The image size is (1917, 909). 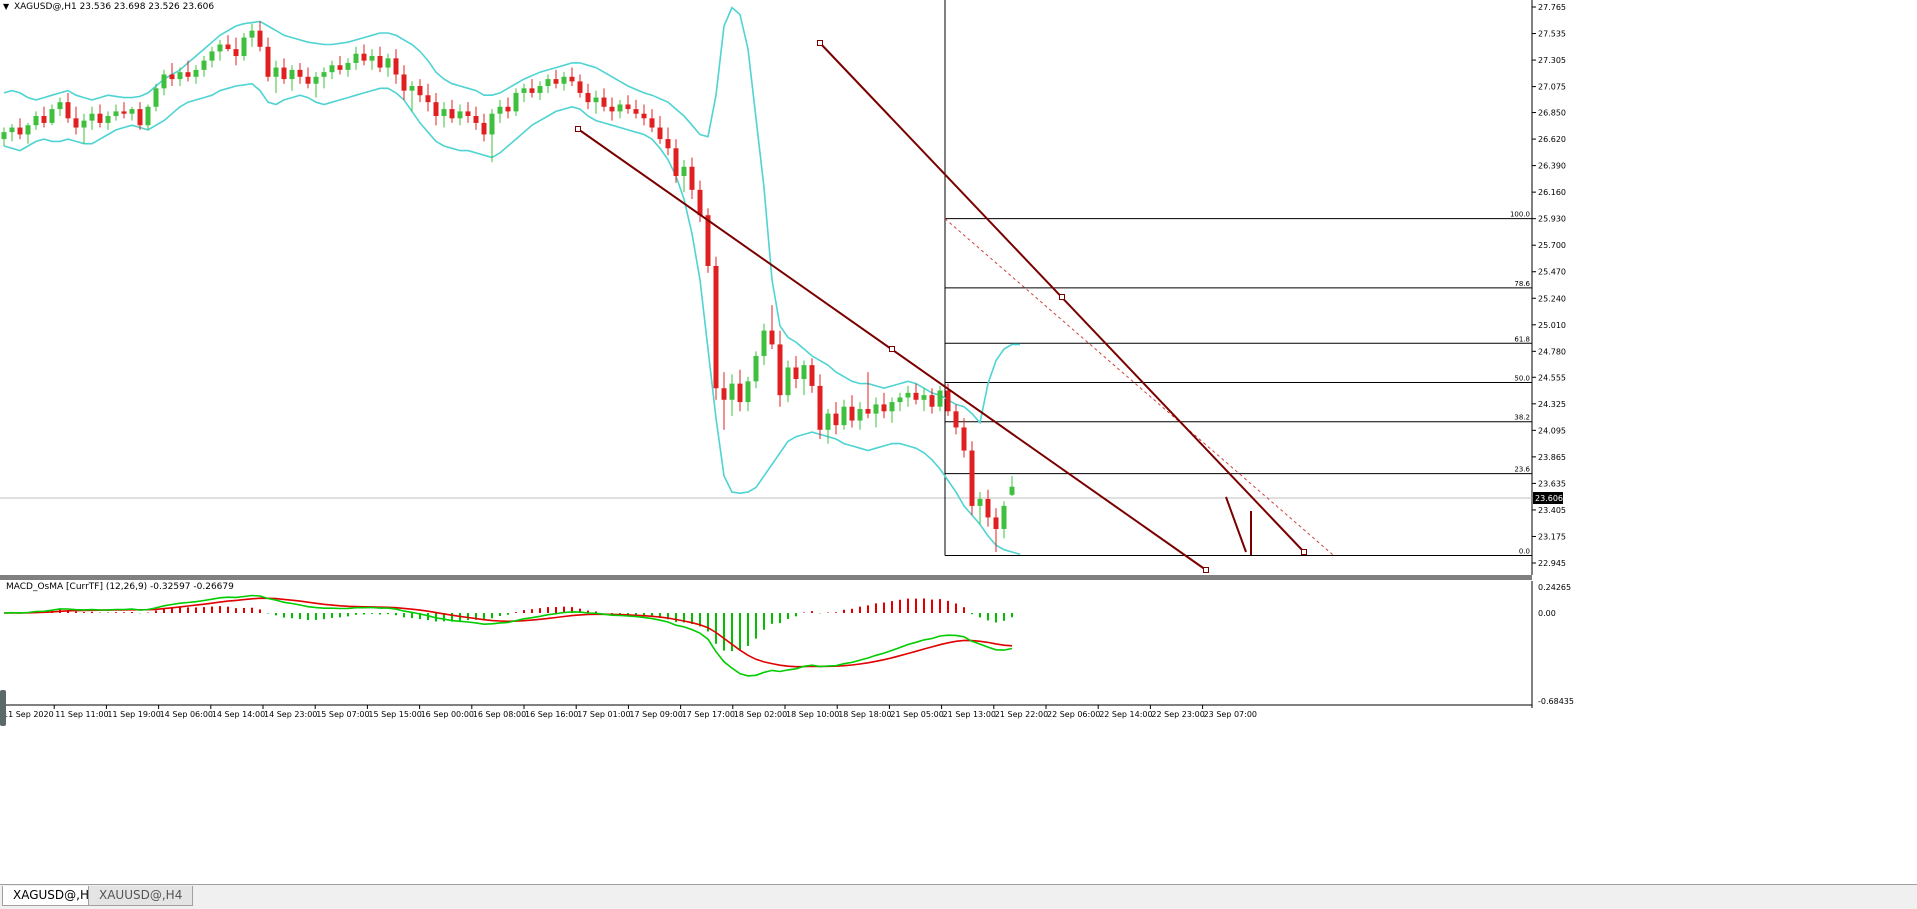 What do you see at coordinates (812, 714) in the screenshot?
I see `x-tick-label: 18 Sep 10:00` at bounding box center [812, 714].